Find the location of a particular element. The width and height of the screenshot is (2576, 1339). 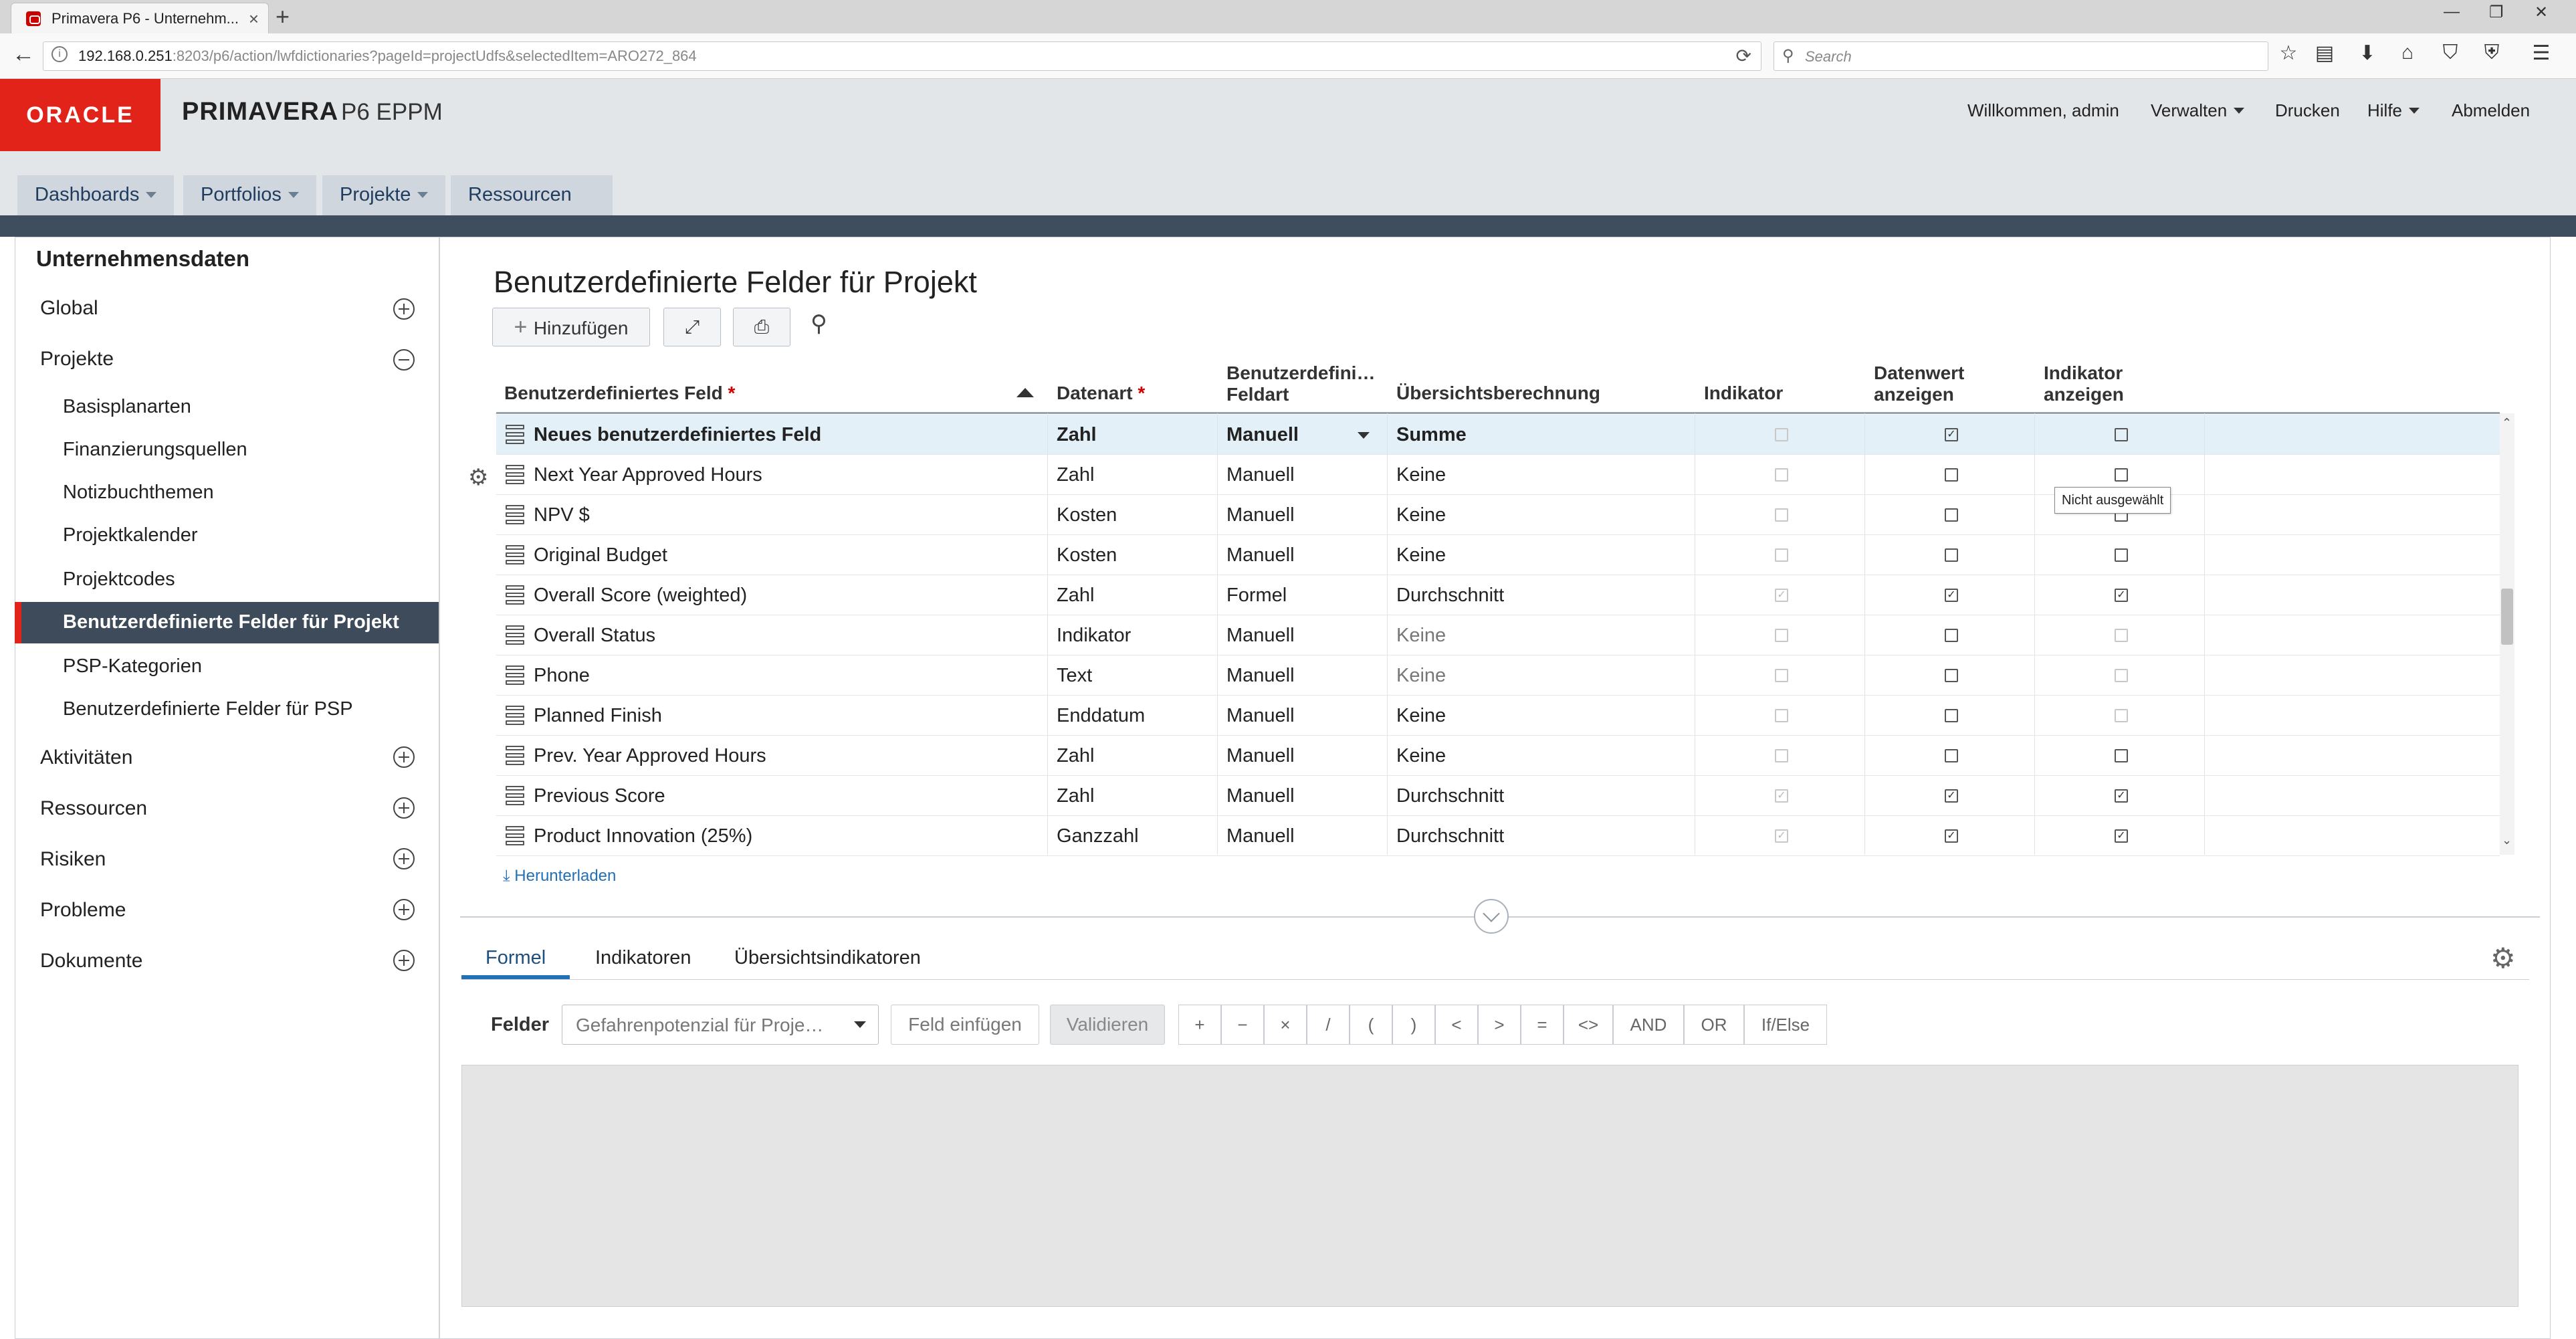

insert-field-button: Feld einfügen is located at coordinates (965, 1025).